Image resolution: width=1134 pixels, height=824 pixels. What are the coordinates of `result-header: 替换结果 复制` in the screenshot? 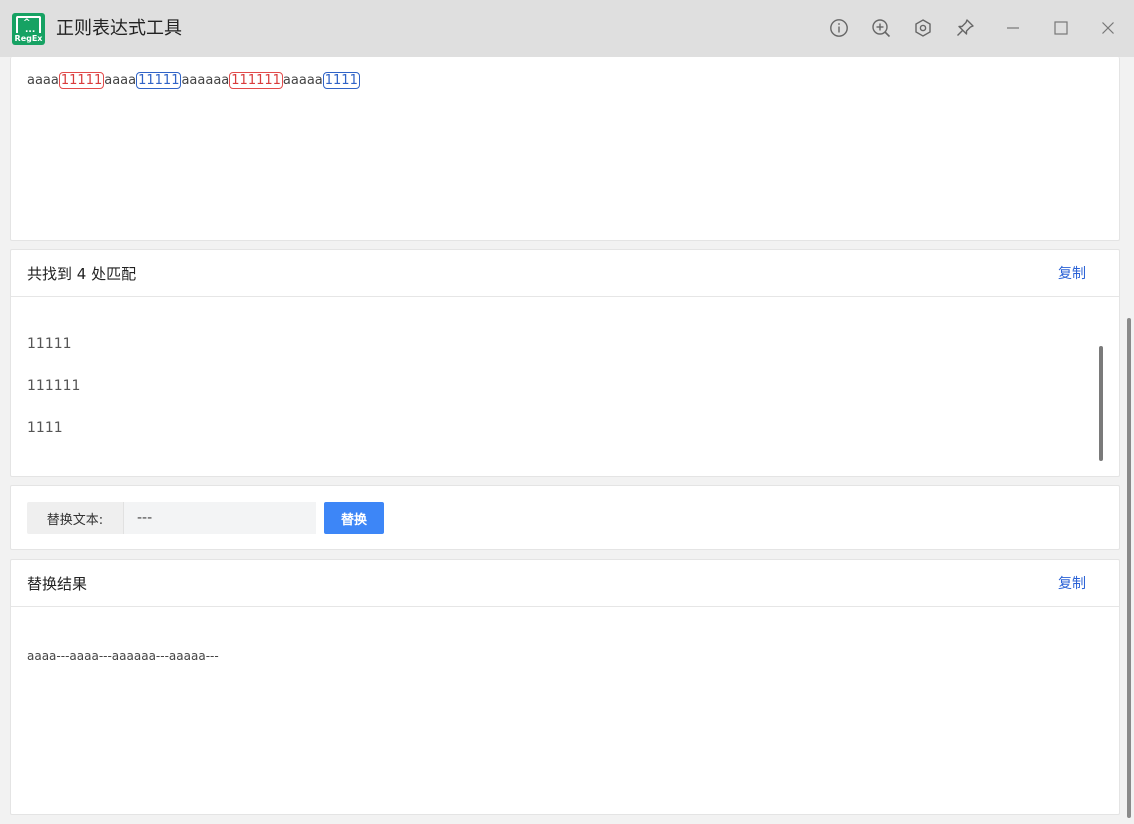 It's located at (565, 583).